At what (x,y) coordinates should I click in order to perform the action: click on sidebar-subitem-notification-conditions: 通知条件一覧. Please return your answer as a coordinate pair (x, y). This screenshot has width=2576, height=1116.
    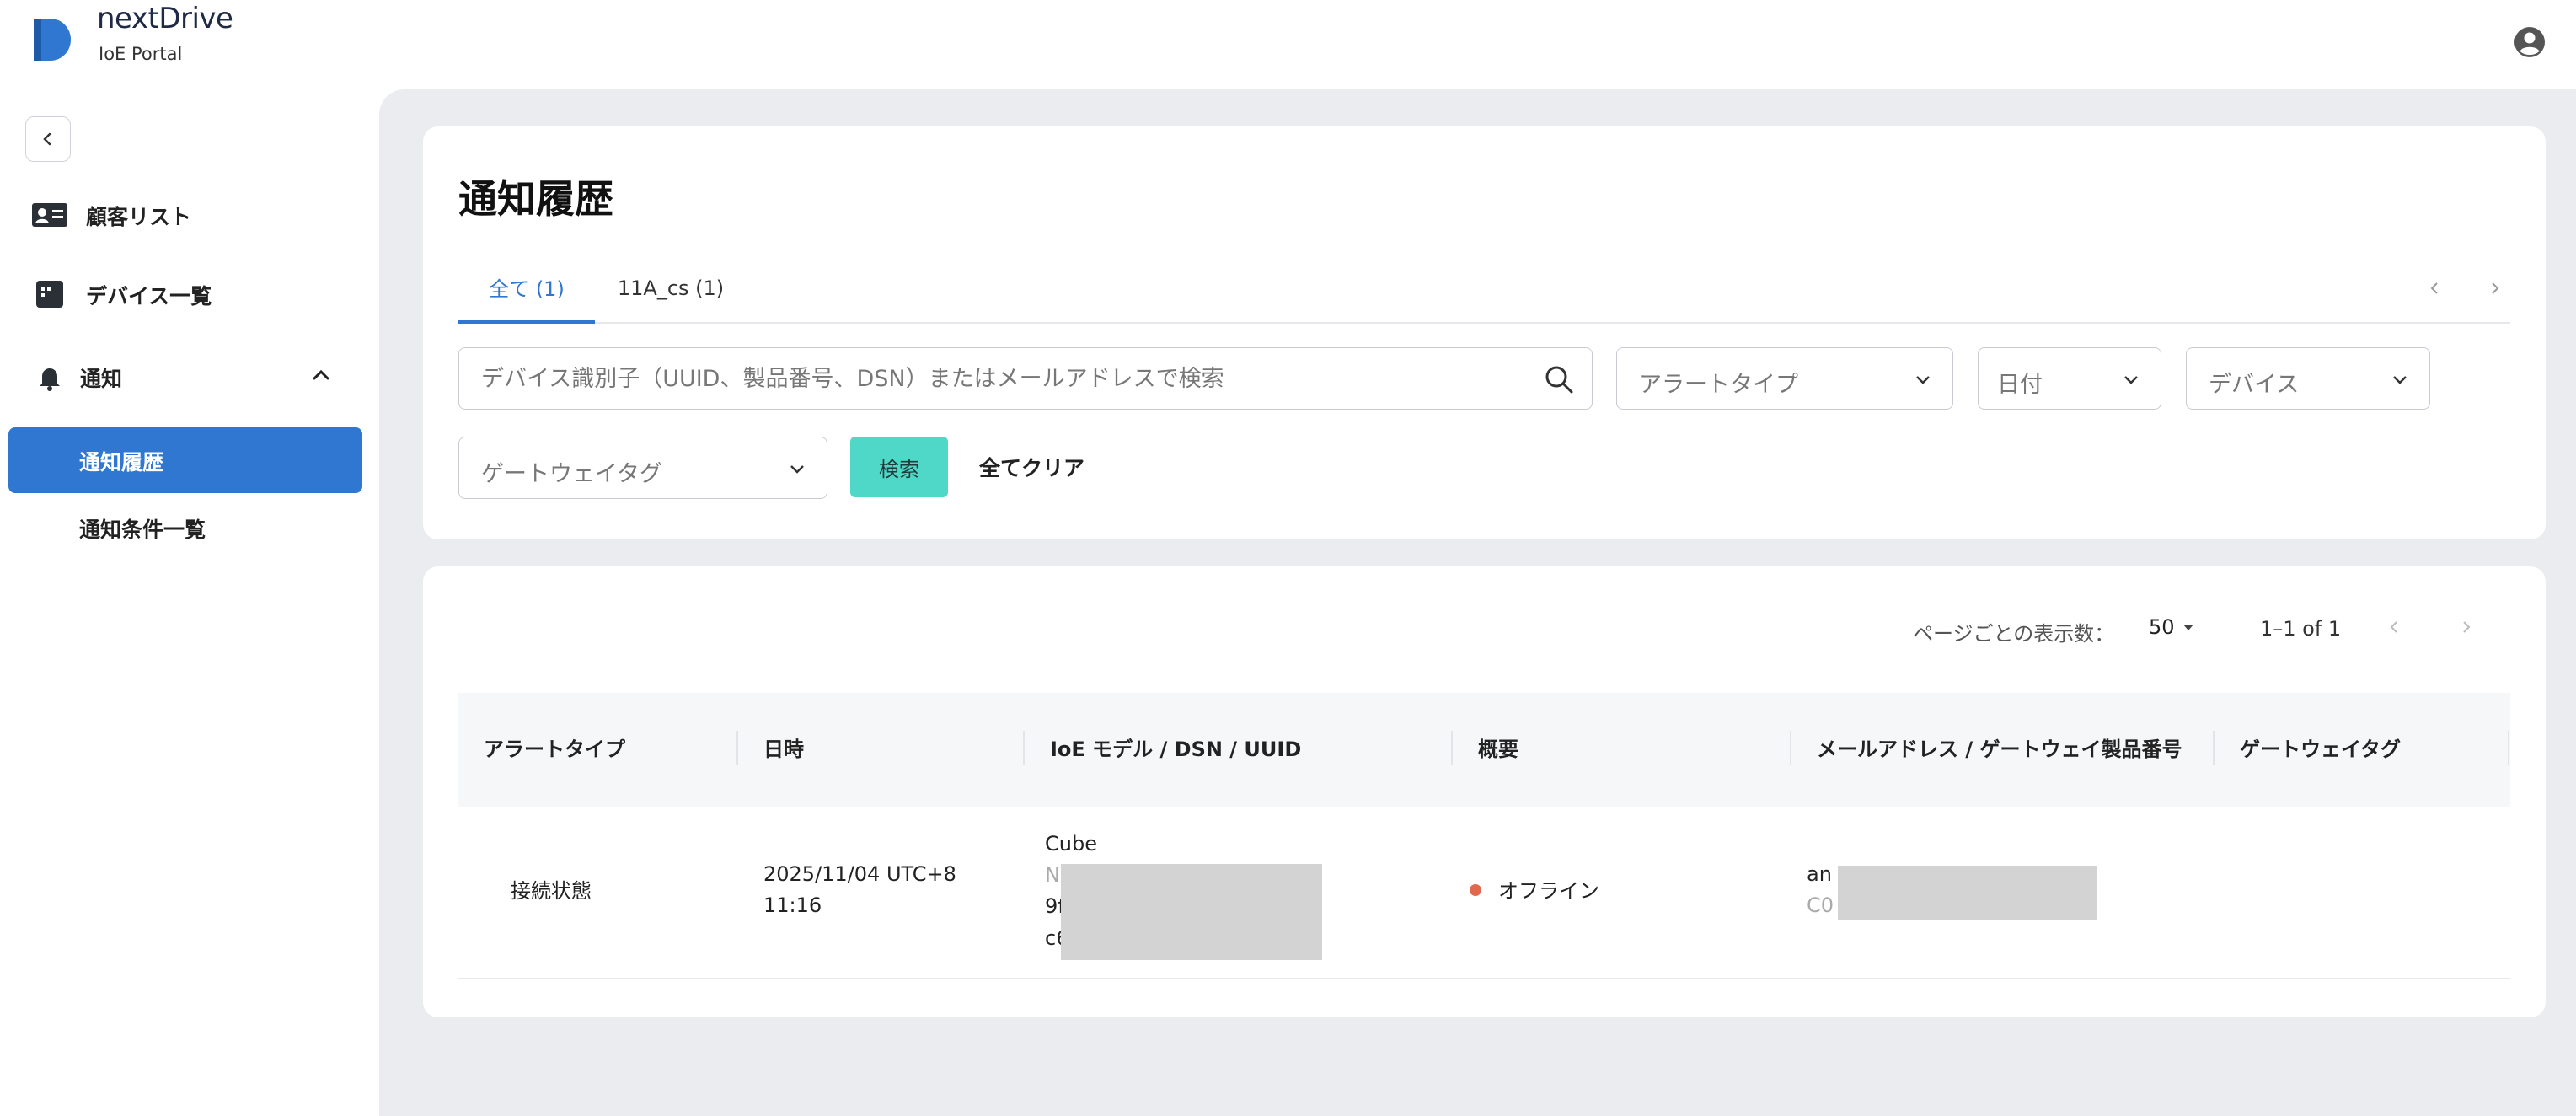
    Looking at the image, I should click on (185, 528).